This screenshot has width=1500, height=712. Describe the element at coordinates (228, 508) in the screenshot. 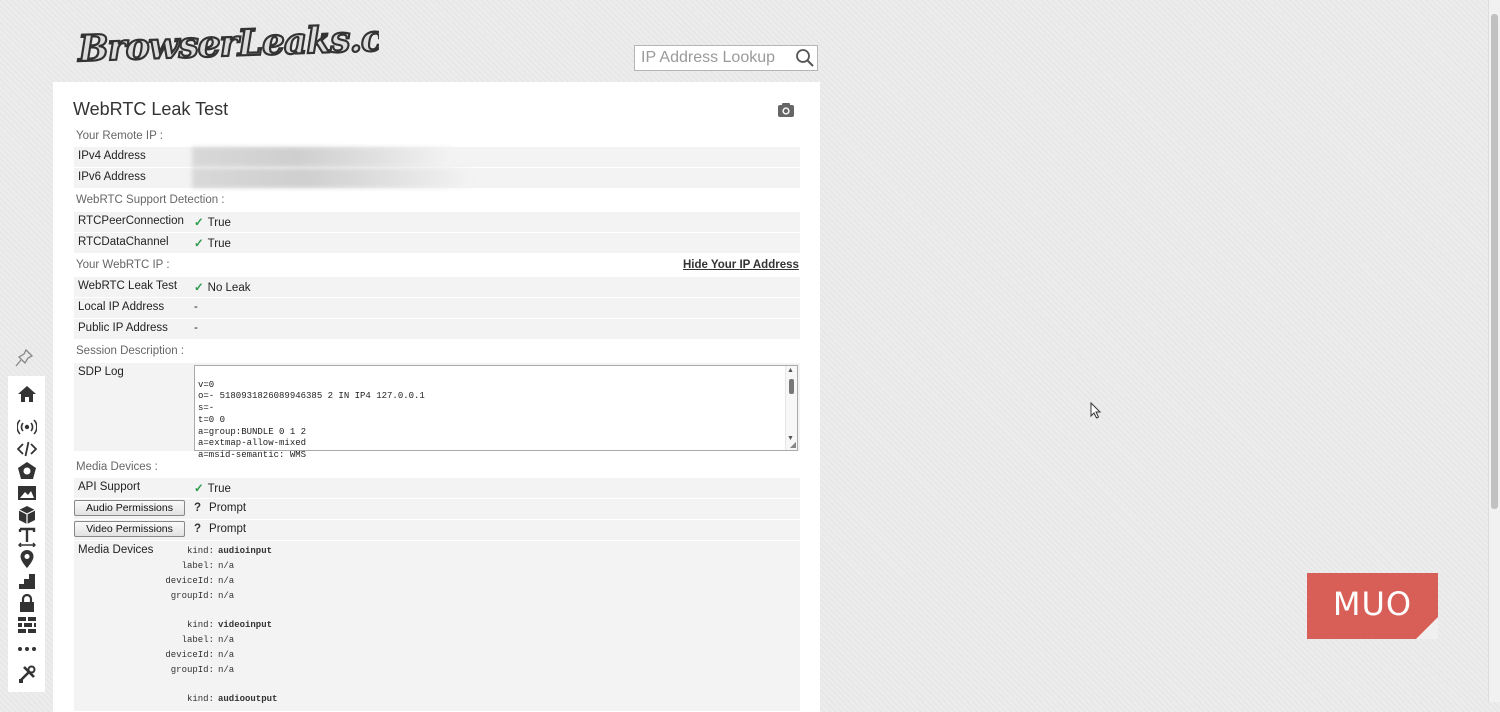

I see `audio-permission-value: Prompt` at that location.